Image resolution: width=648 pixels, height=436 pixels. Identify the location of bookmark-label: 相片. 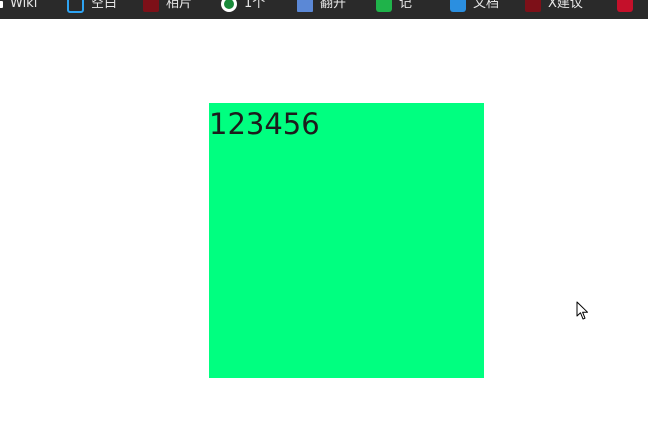
(179, 5).